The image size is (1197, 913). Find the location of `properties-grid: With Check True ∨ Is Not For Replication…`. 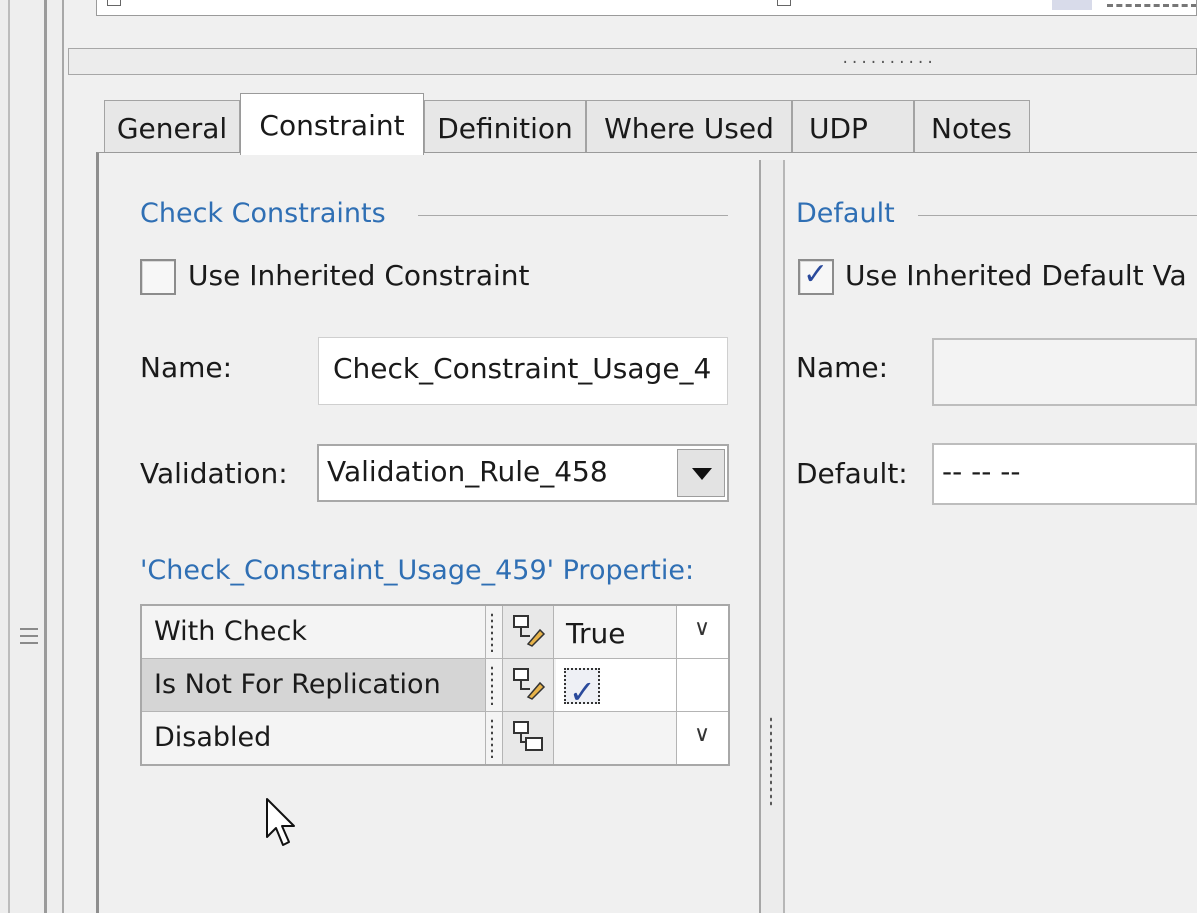

properties-grid: With Check True ∨ Is Not For Replication… is located at coordinates (435, 685).